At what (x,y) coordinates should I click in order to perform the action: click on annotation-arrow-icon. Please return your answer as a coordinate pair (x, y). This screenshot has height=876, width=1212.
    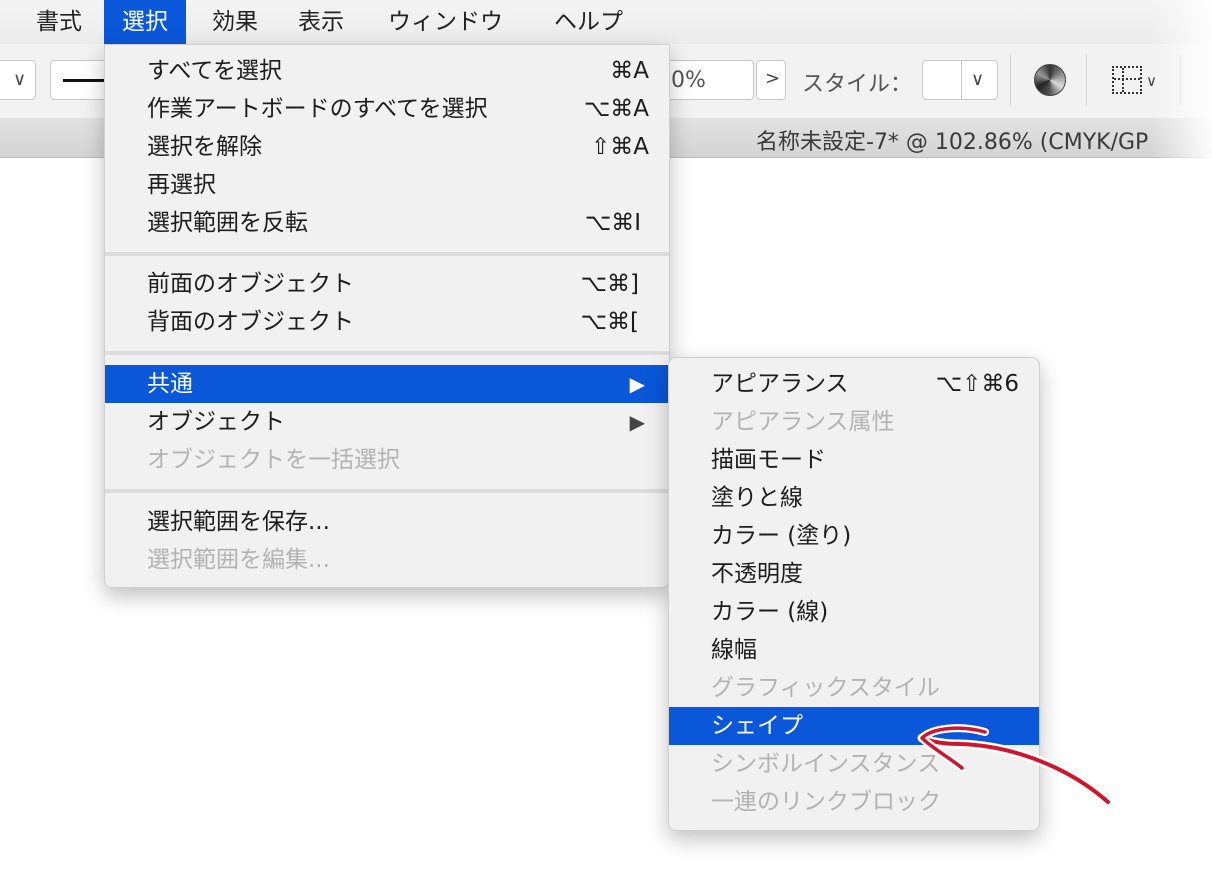
    Looking at the image, I should click on (1015, 765).